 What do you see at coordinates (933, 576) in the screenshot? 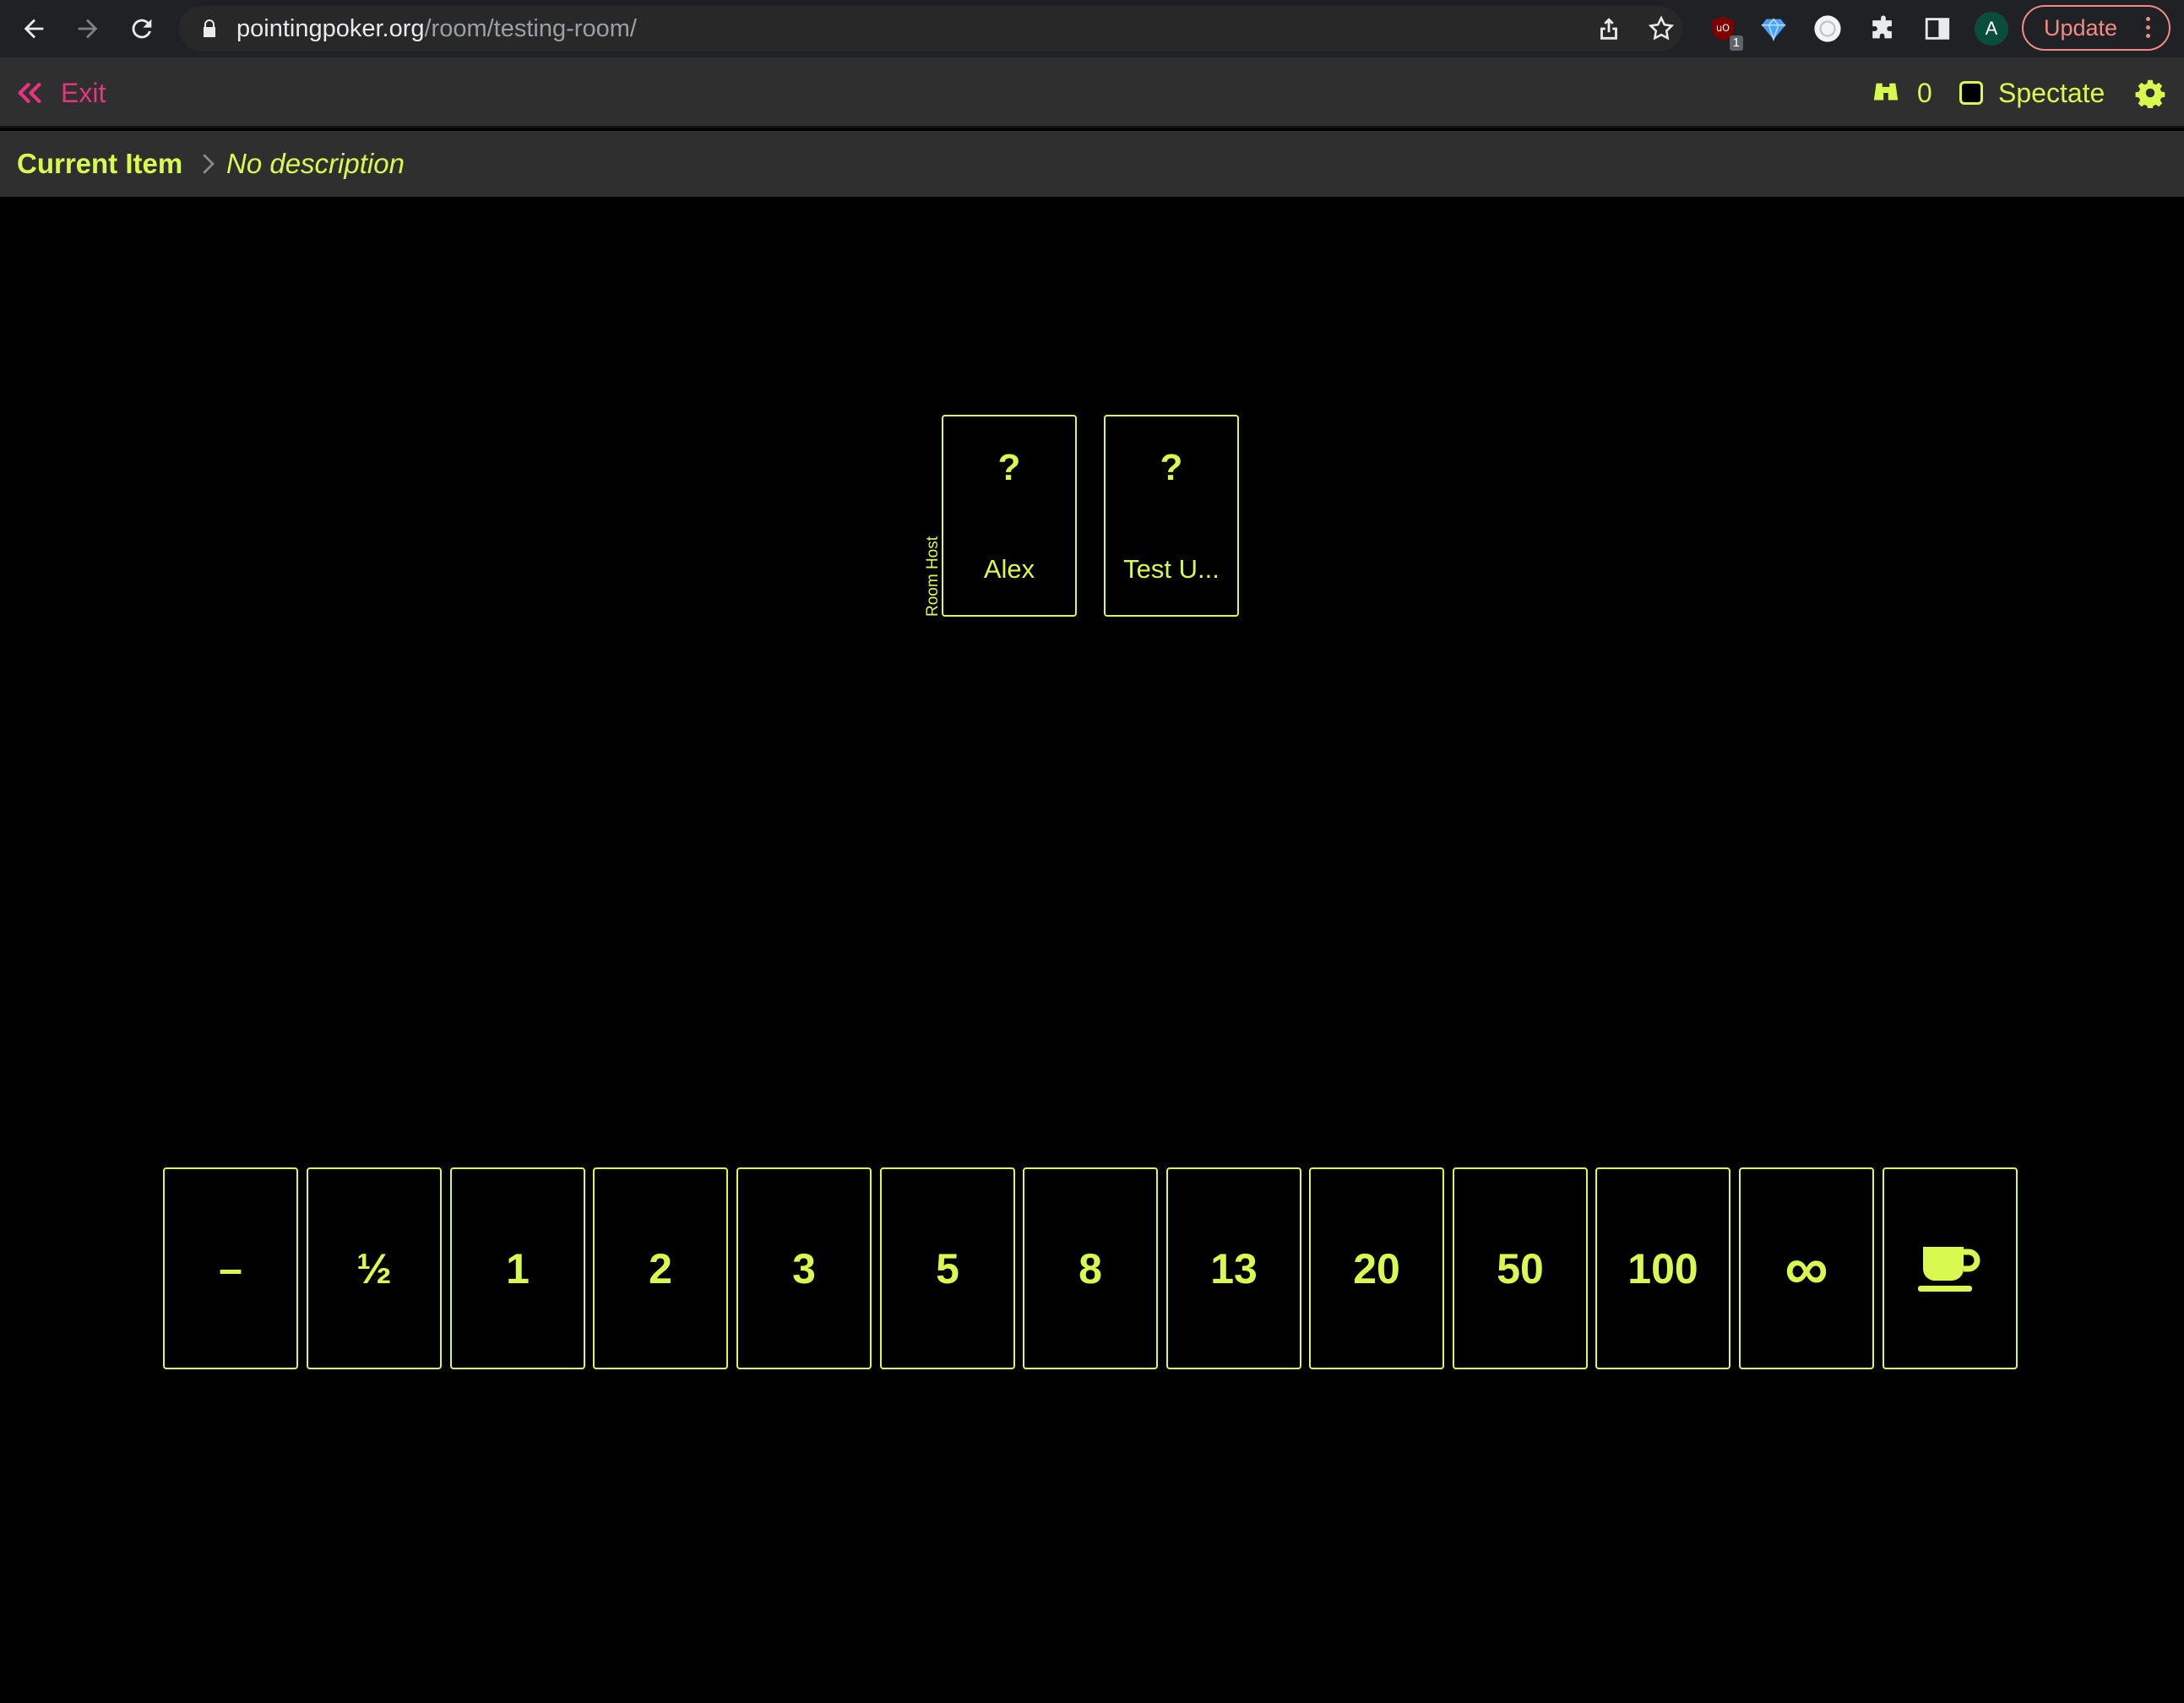
I see `room-host-tag: Room Host` at bounding box center [933, 576].